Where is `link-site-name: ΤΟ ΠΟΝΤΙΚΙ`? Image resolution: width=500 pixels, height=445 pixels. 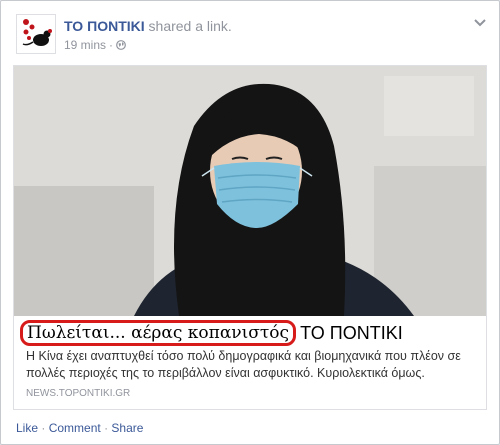 link-site-name: ΤΟ ΠΟΝΤΙΚΙ is located at coordinates (351, 333).